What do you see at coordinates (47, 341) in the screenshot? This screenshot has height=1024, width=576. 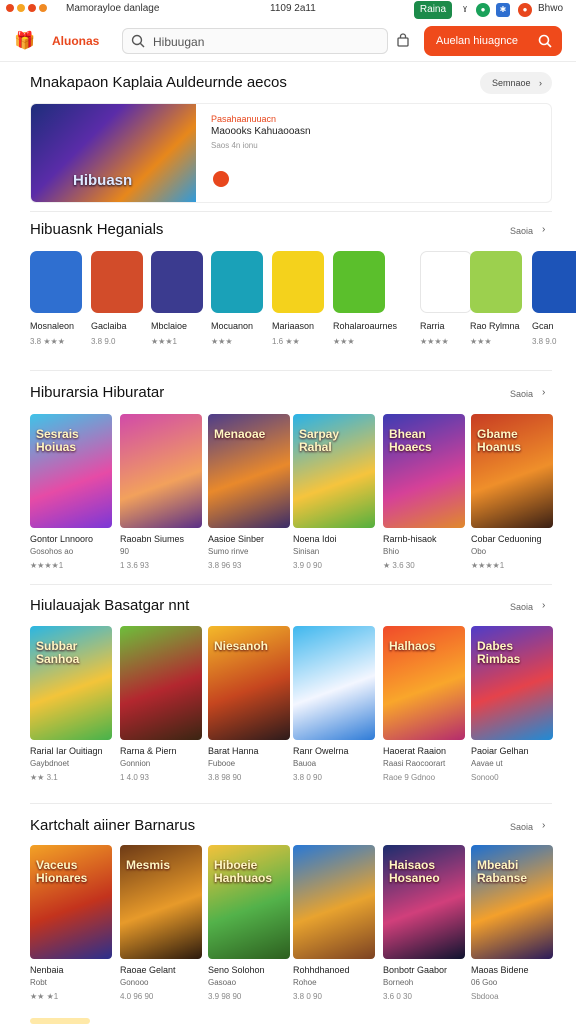 I see `app-rating: 3.8 ★★★` at bounding box center [47, 341].